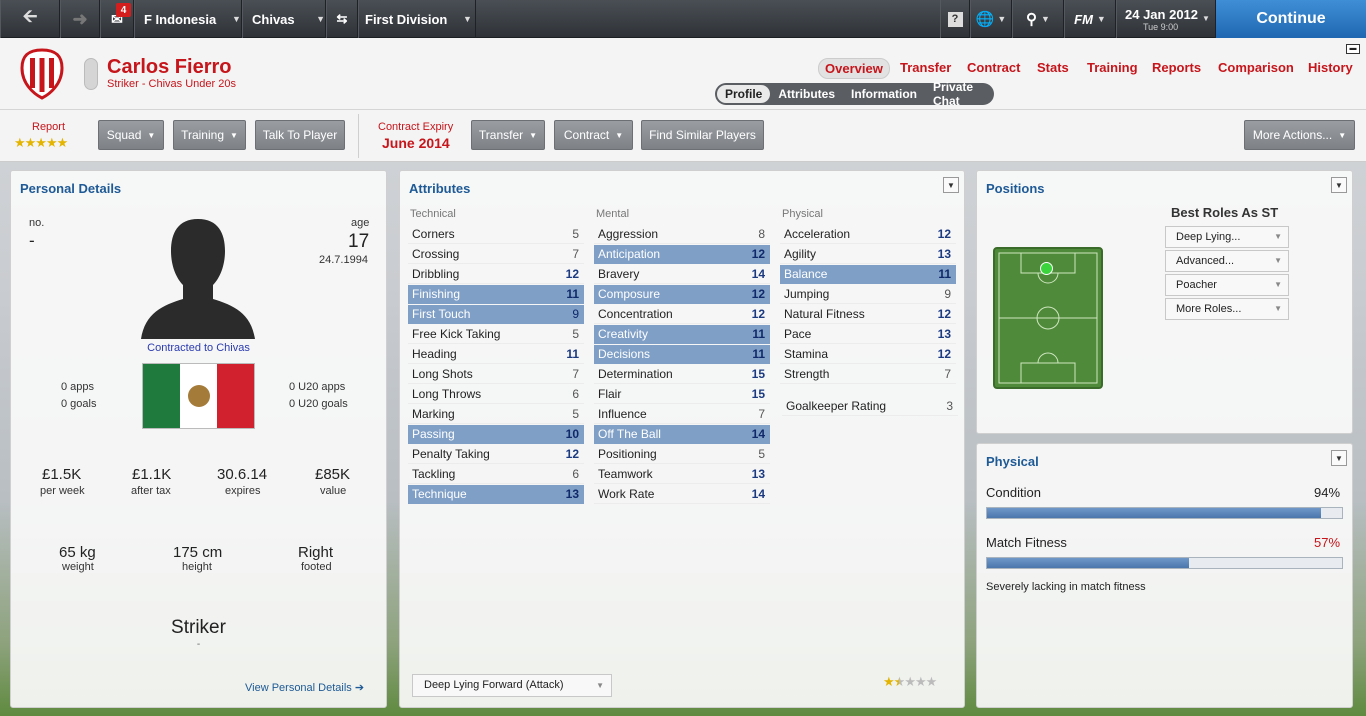 The height and width of the screenshot is (716, 1366). I want to click on nation-dropdown: F Indonesia ▼, so click(188, 19).